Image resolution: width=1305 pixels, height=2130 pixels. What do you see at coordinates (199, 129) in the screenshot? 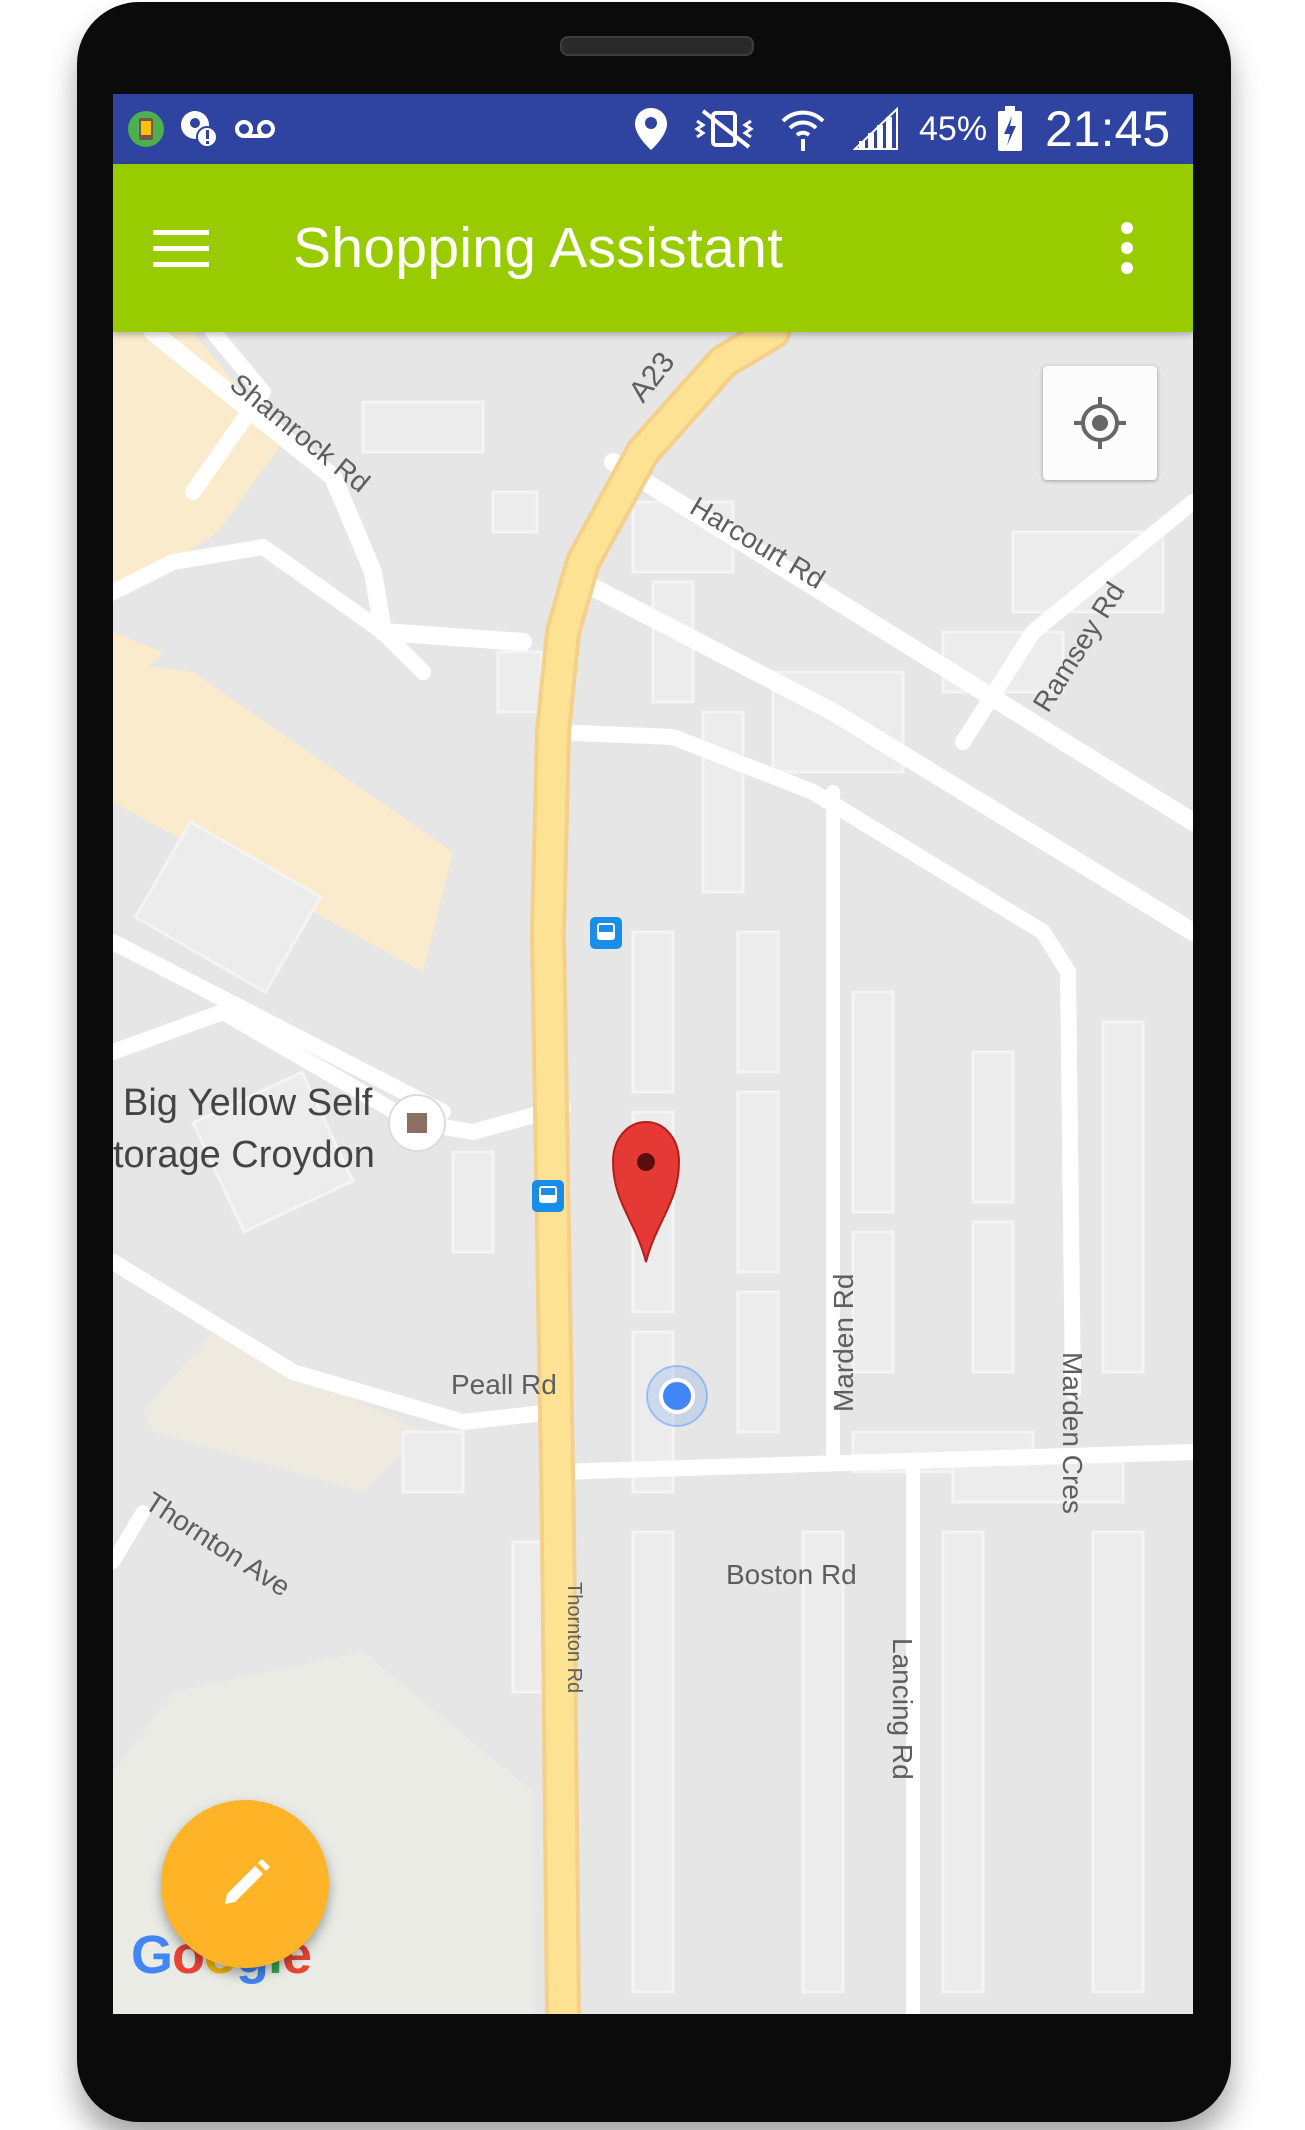
I see `location-alert-icon` at bounding box center [199, 129].